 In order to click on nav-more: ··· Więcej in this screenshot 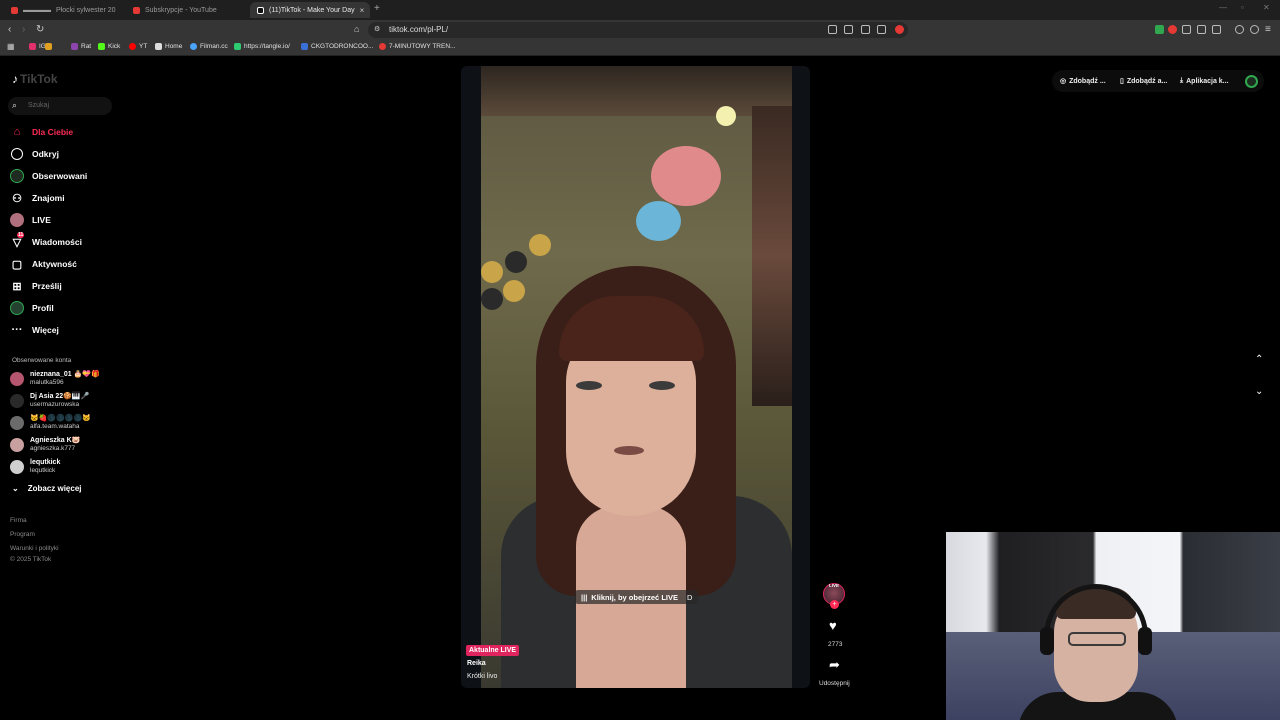, I will do `click(65, 330)`.